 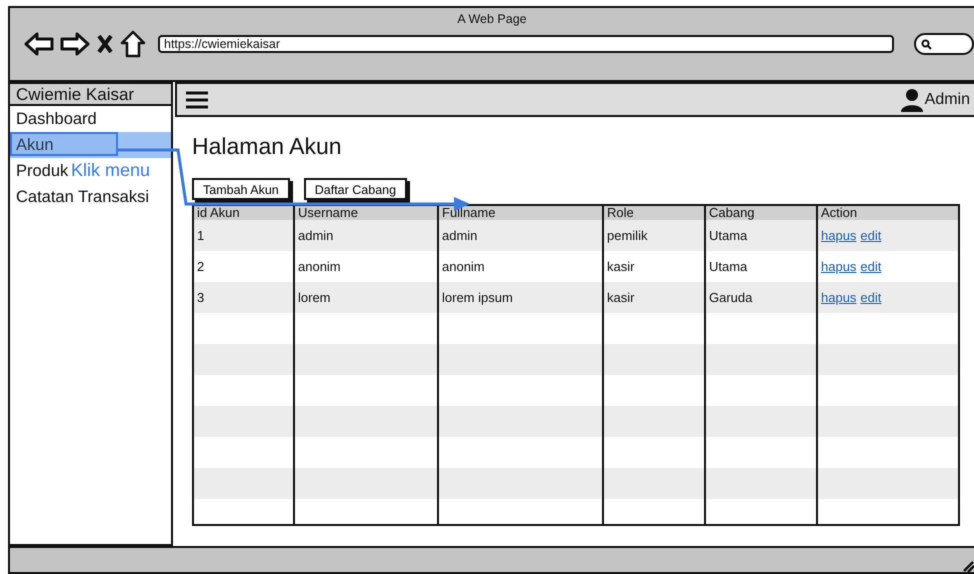 What do you see at coordinates (90, 95) in the screenshot?
I see `sidebar-title: Cwiemie Kaisar` at bounding box center [90, 95].